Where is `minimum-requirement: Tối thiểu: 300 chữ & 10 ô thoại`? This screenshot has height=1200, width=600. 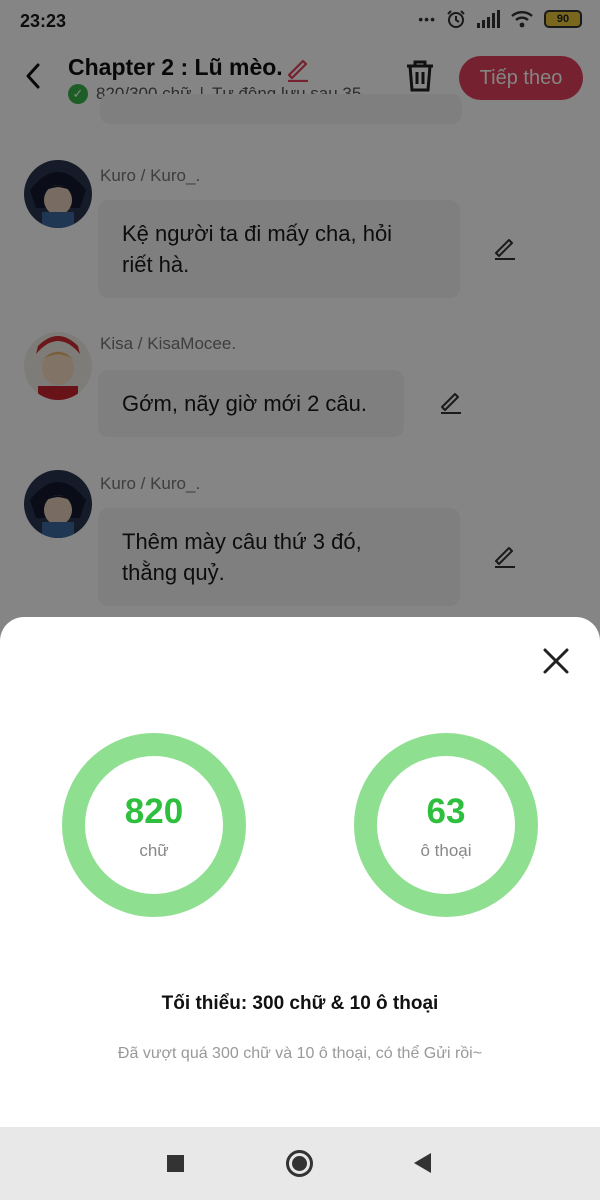
minimum-requirement: Tối thiểu: 300 chữ & 10 ô thoại is located at coordinates (300, 1003).